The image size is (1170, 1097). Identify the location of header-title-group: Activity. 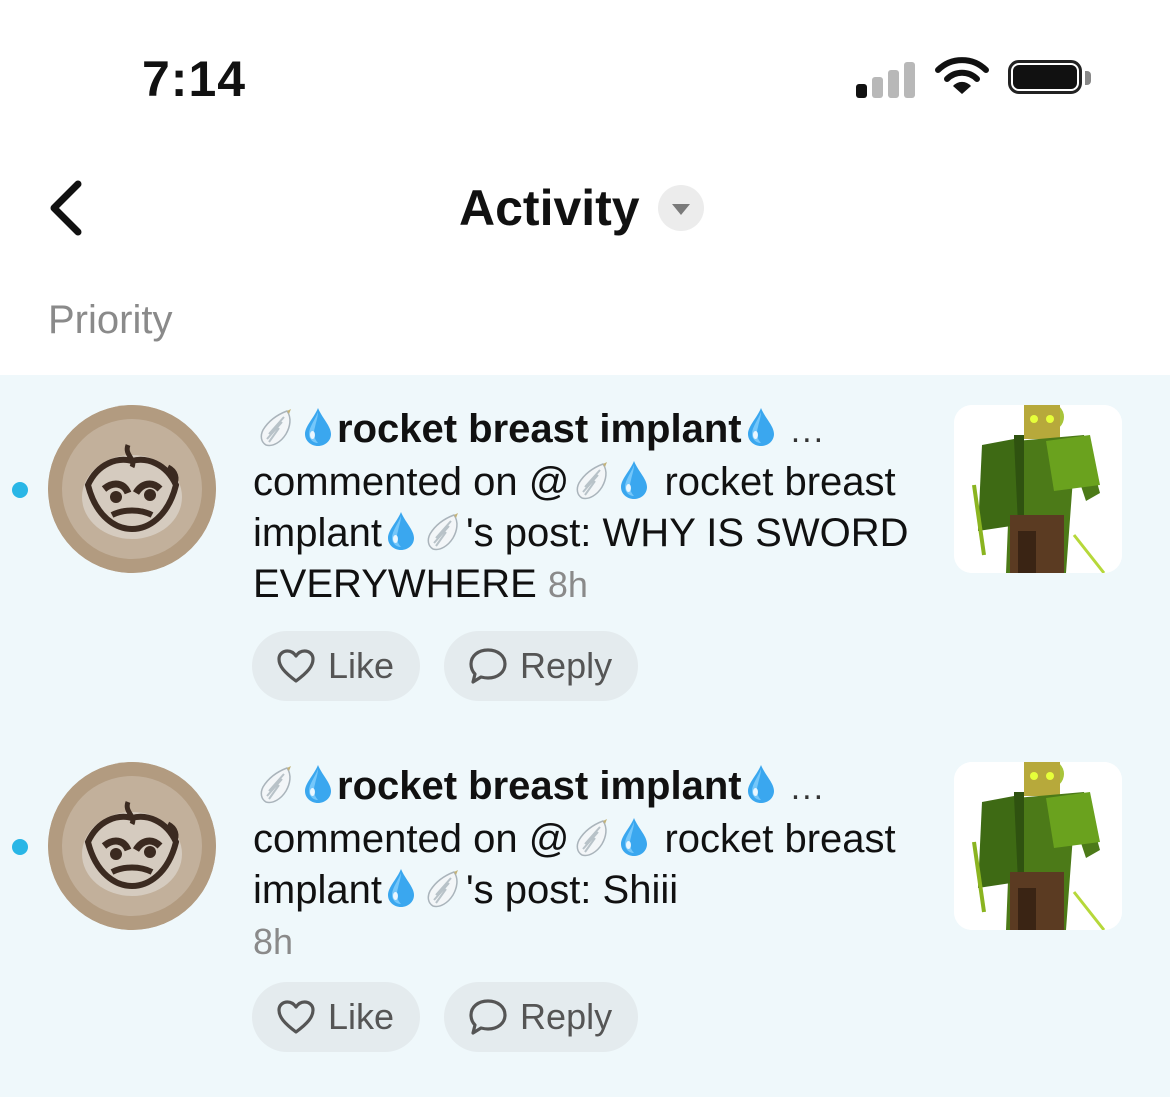
(581, 208).